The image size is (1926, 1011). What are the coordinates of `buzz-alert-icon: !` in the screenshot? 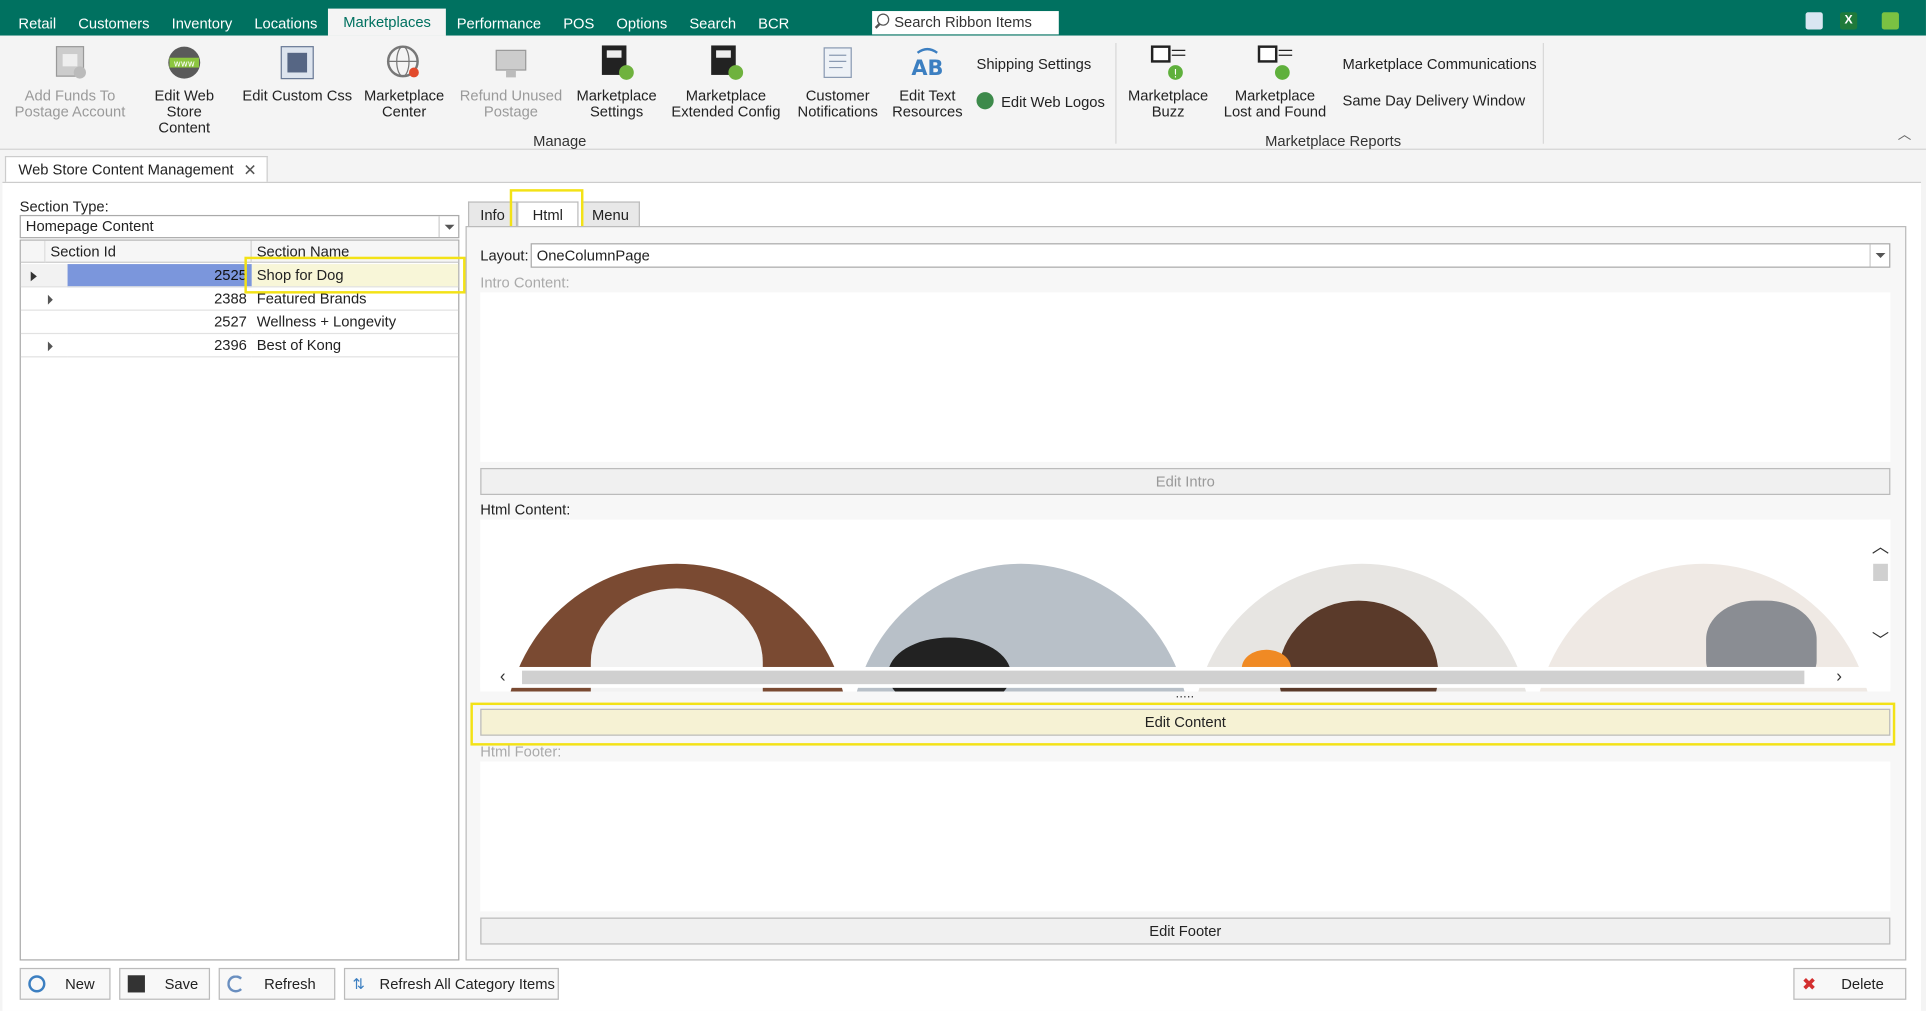 It's located at (1167, 62).